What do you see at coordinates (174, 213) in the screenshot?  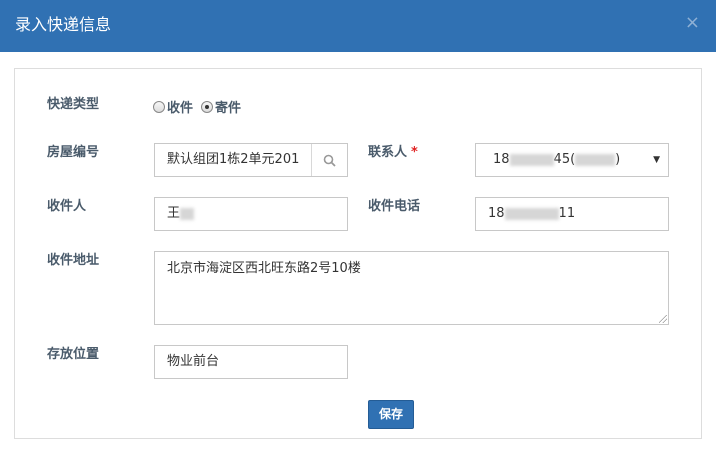 I see `receiver-value: 王` at bounding box center [174, 213].